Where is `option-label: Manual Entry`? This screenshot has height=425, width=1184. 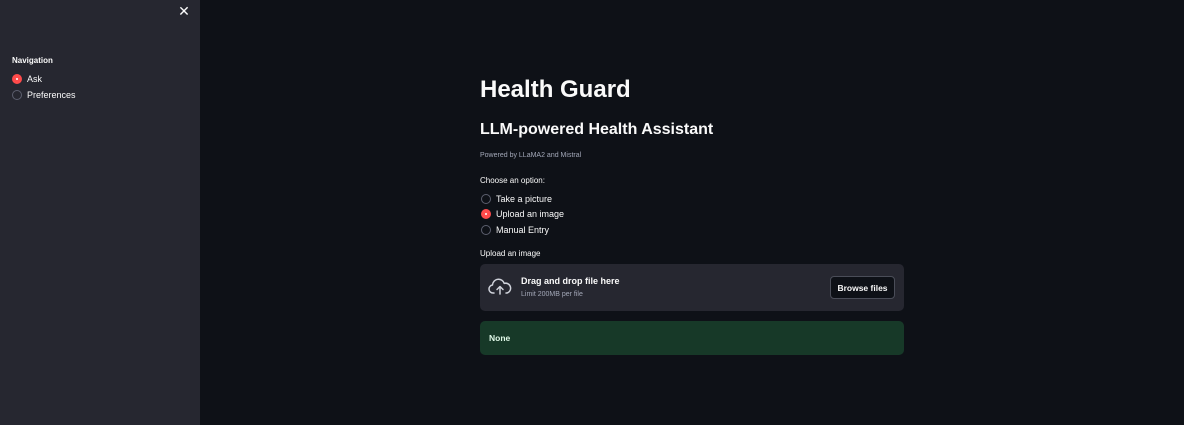
option-label: Manual Entry is located at coordinates (523, 230).